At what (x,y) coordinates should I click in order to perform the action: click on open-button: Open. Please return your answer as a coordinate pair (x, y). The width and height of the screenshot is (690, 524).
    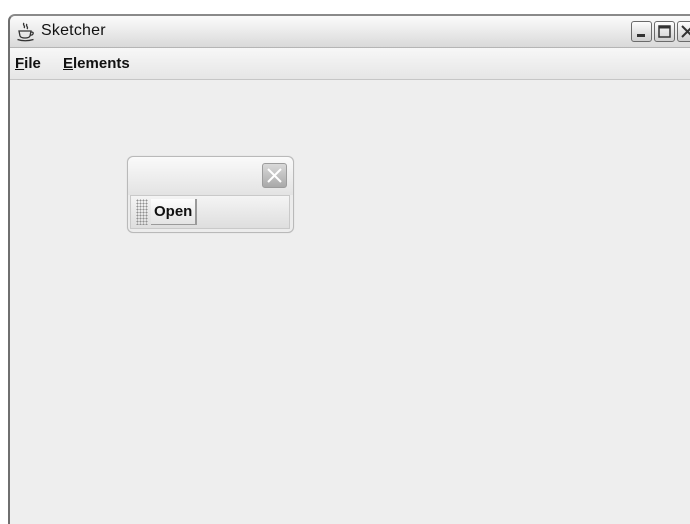
    Looking at the image, I should click on (174, 212).